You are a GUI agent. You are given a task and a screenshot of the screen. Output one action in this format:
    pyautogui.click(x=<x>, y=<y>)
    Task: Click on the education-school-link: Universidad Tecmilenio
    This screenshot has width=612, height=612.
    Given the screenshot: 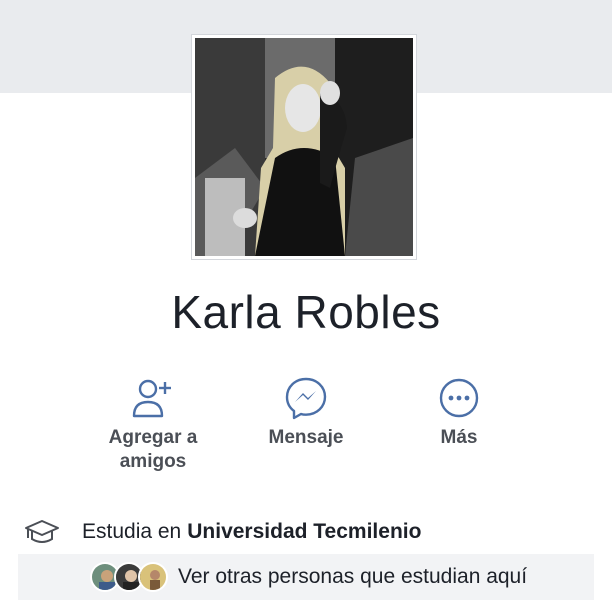 What is the action you would take?
    pyautogui.click(x=304, y=532)
    